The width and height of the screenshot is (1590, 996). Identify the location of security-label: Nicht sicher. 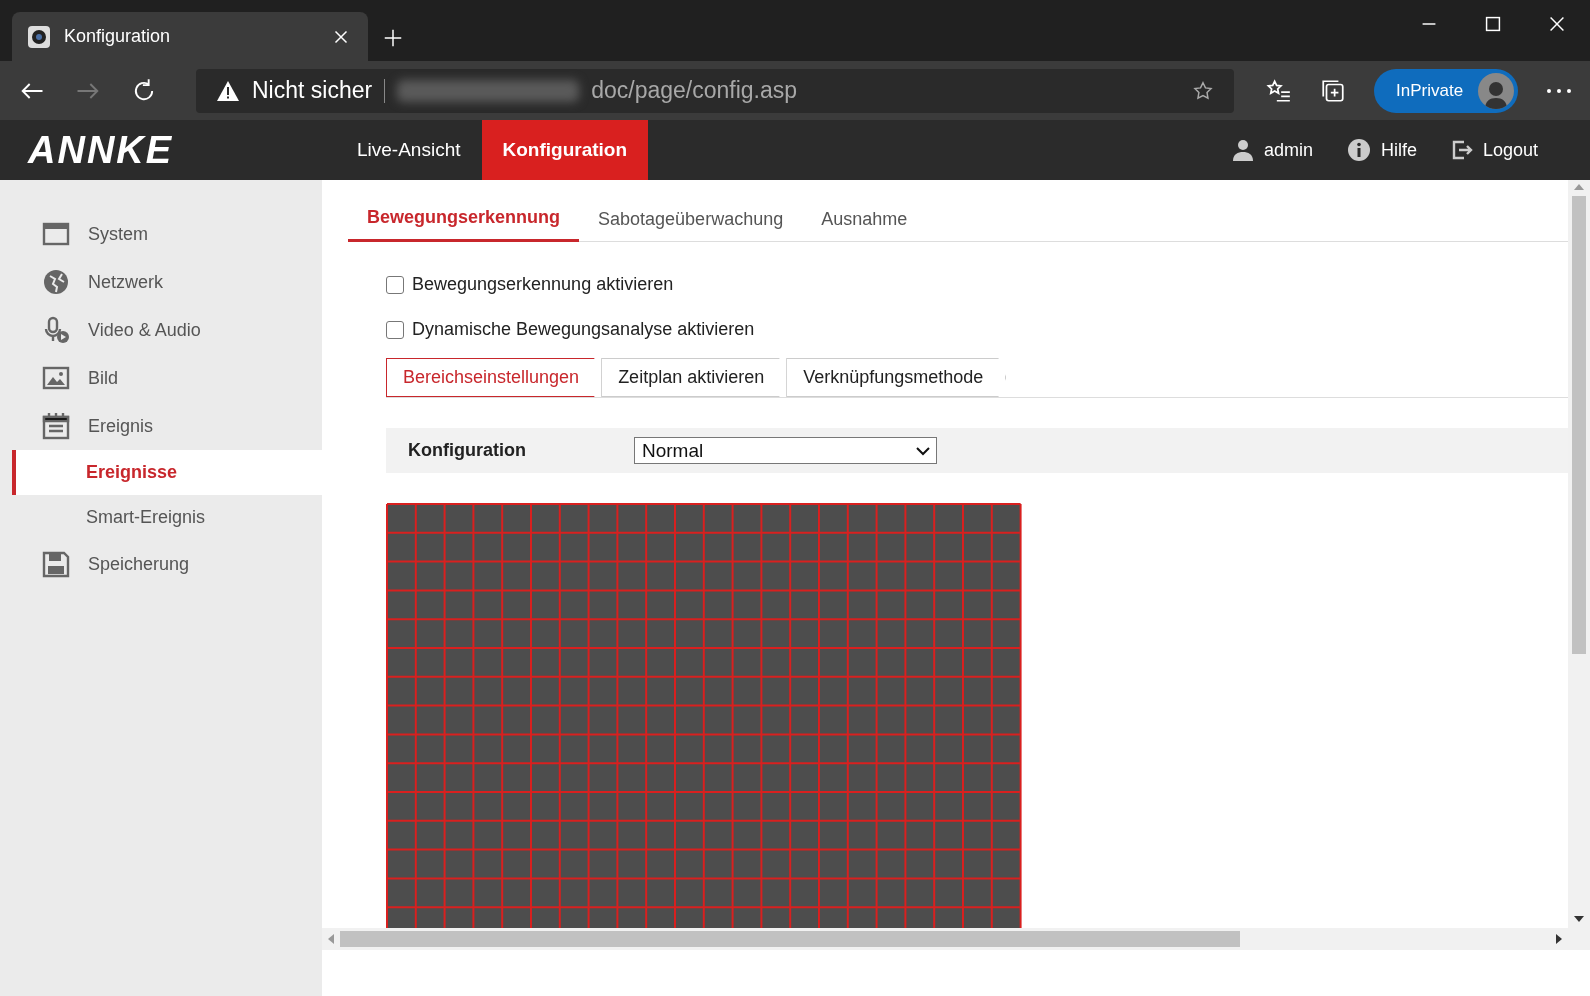
(312, 90).